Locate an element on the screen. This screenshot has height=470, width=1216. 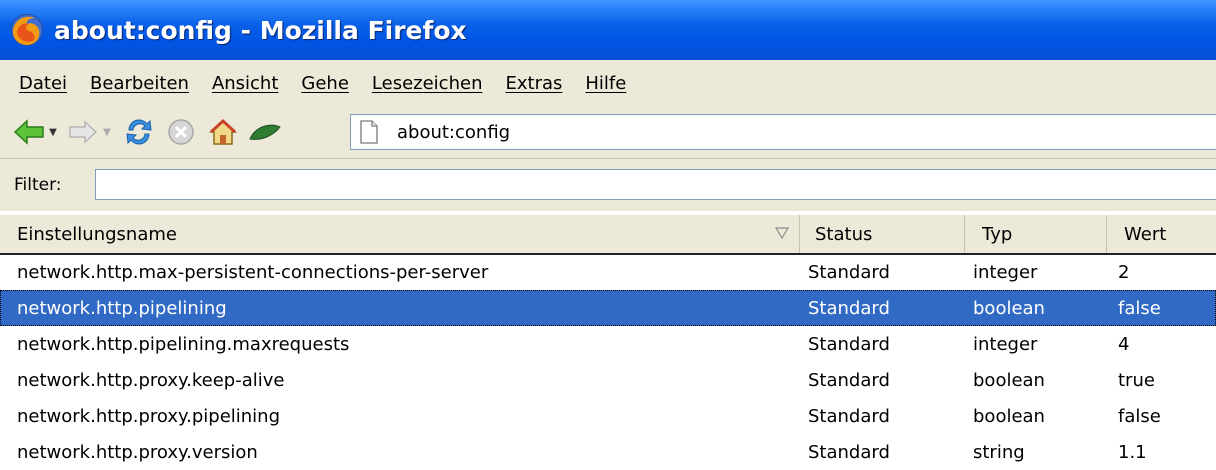
filter-input is located at coordinates (655, 184).